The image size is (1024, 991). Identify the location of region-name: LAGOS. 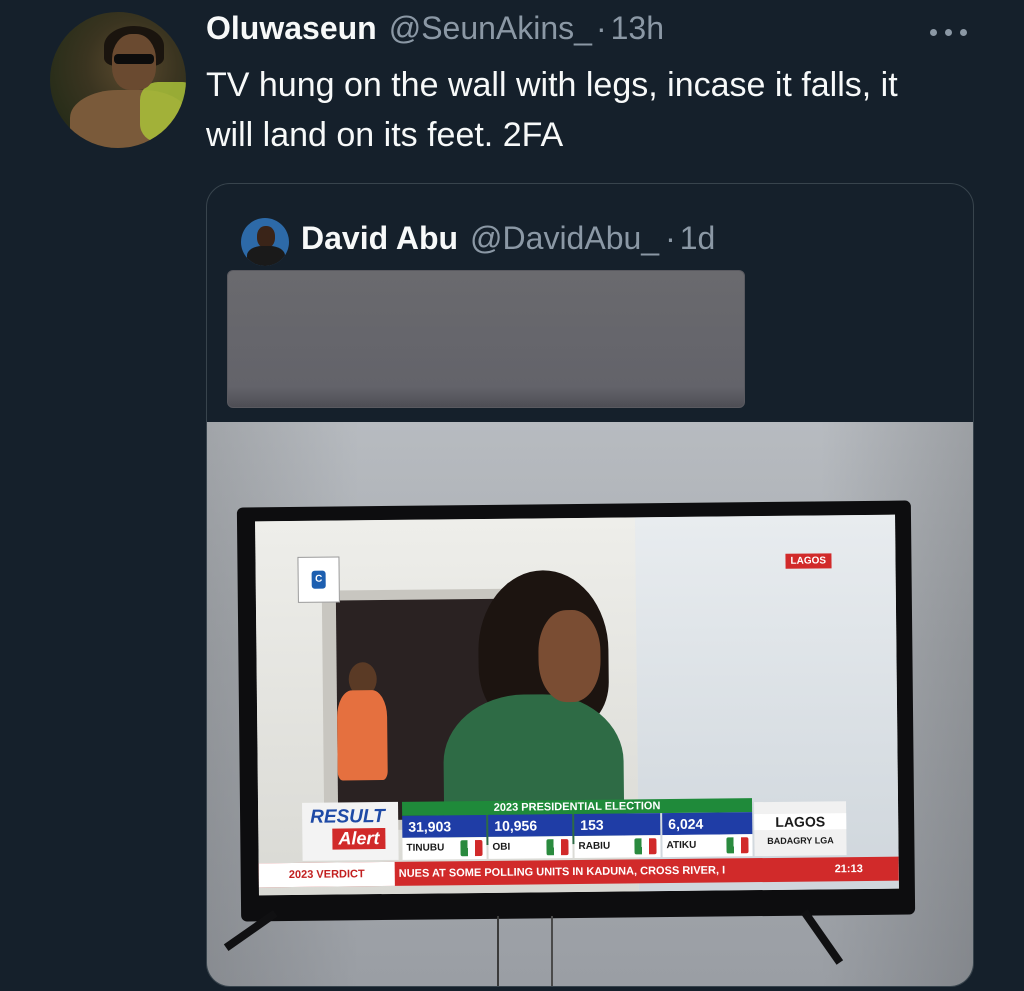
(800, 822).